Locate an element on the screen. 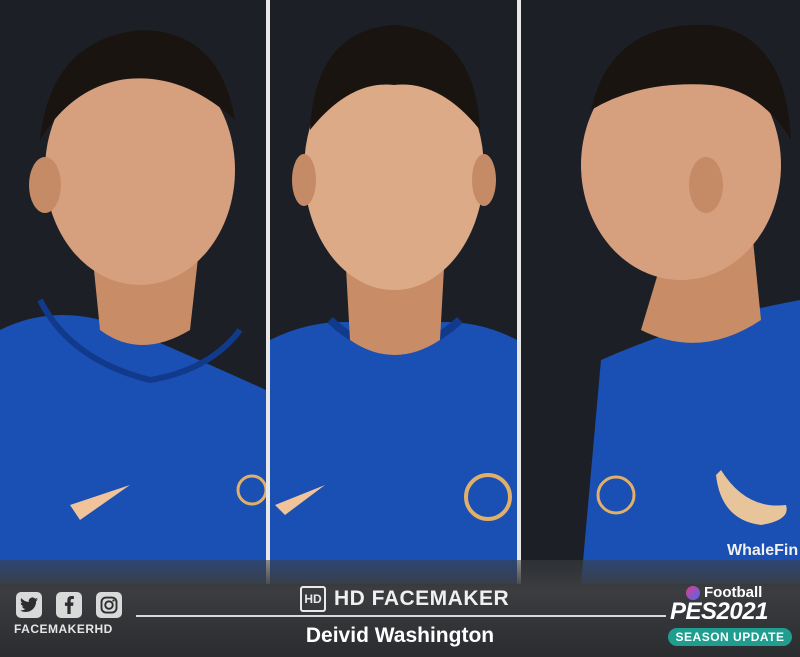  pes-logo: PES2021 is located at coordinates (719, 611).